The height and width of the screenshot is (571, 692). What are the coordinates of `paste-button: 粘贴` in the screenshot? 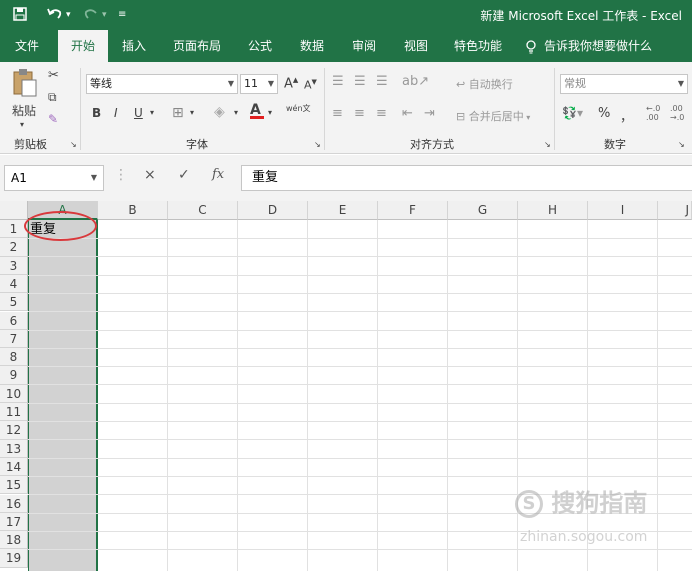 It's located at (24, 110).